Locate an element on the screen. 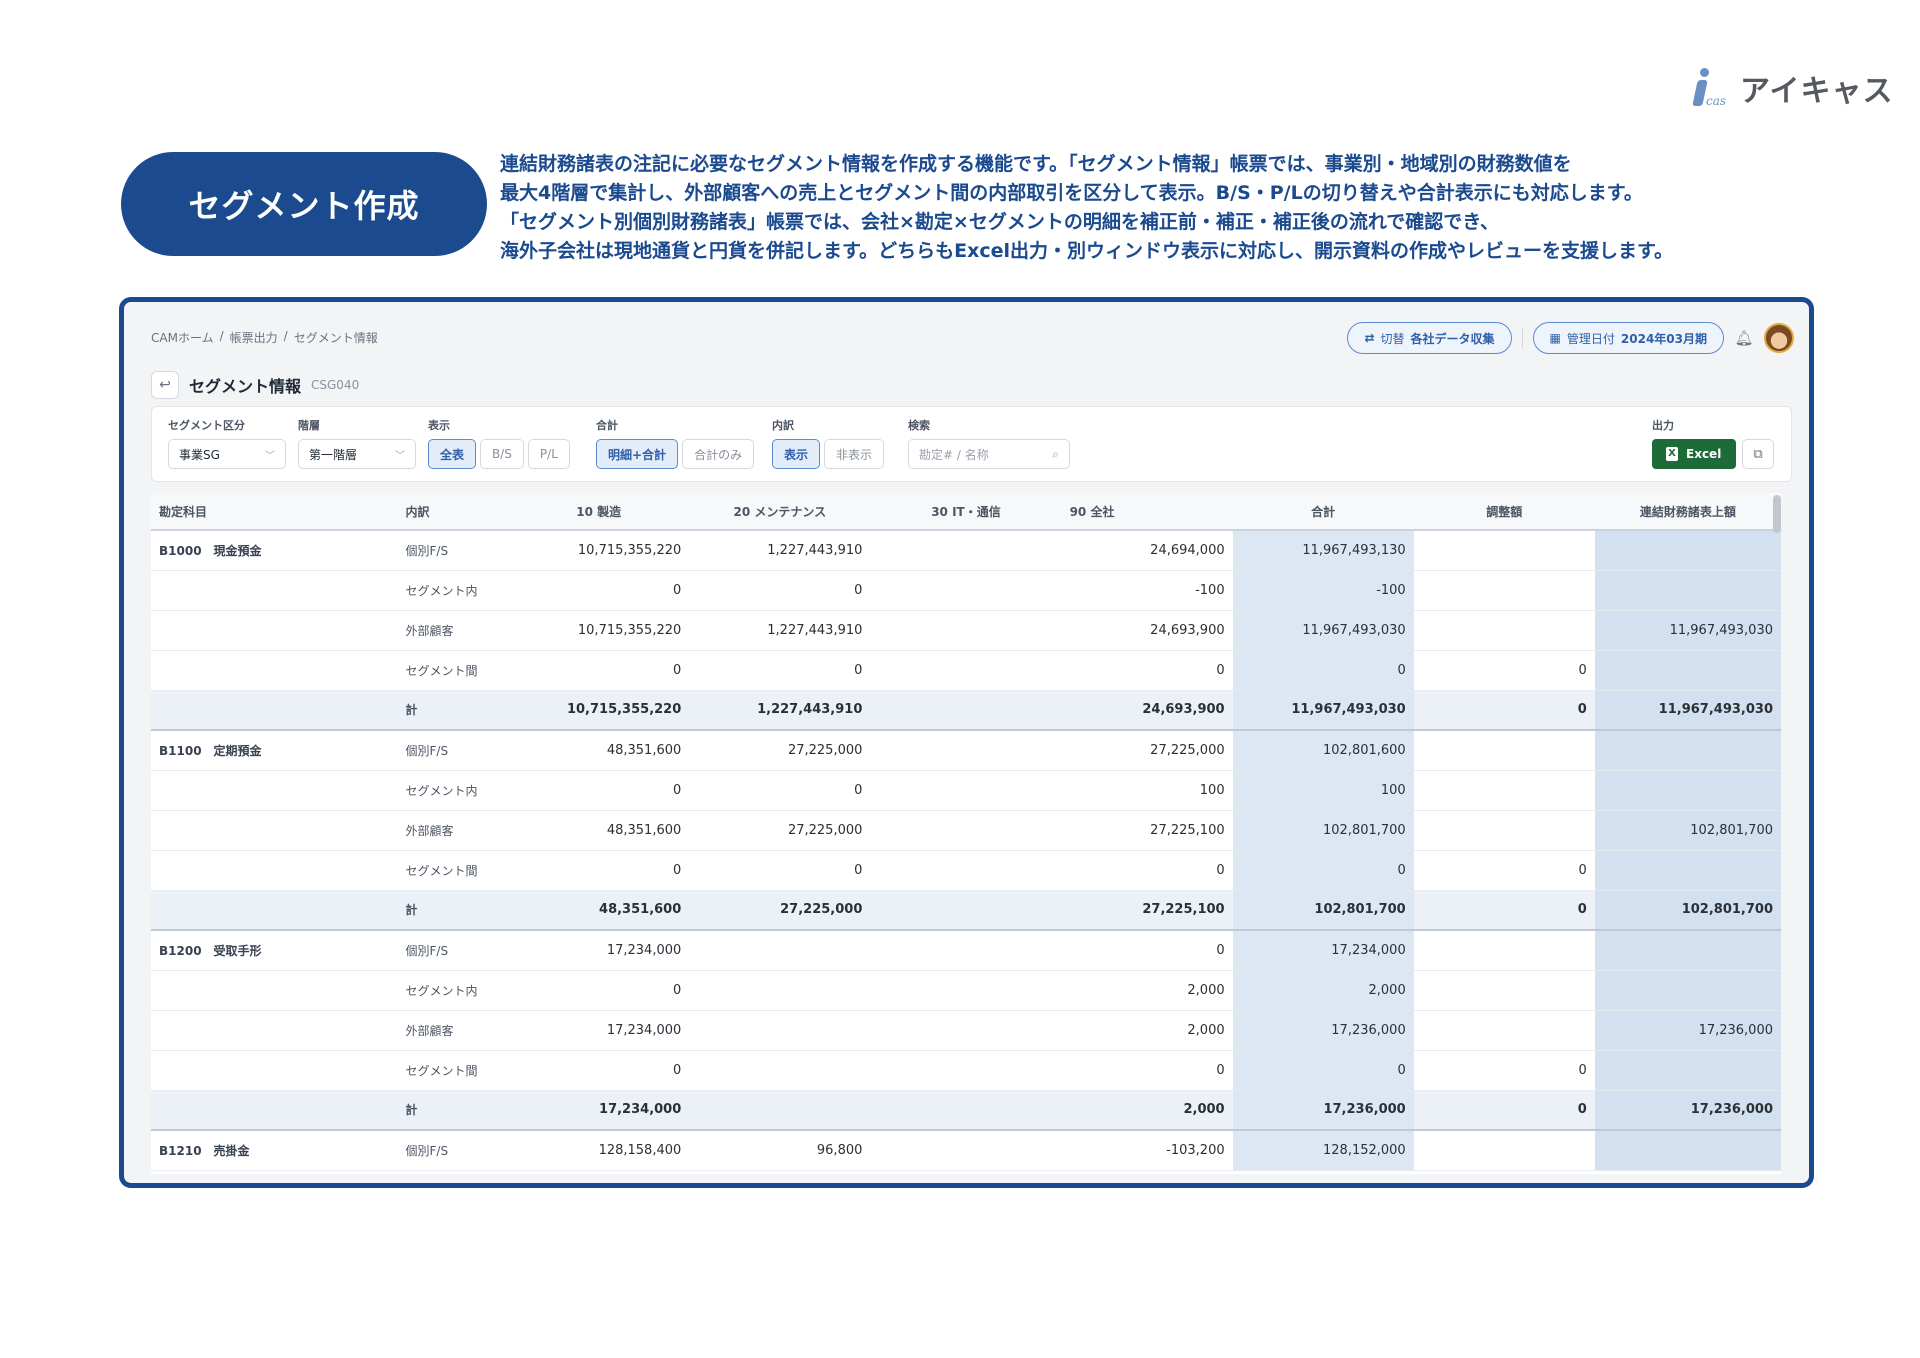  search-input: 勘定# / 名称 ⌕ is located at coordinates (989, 454).